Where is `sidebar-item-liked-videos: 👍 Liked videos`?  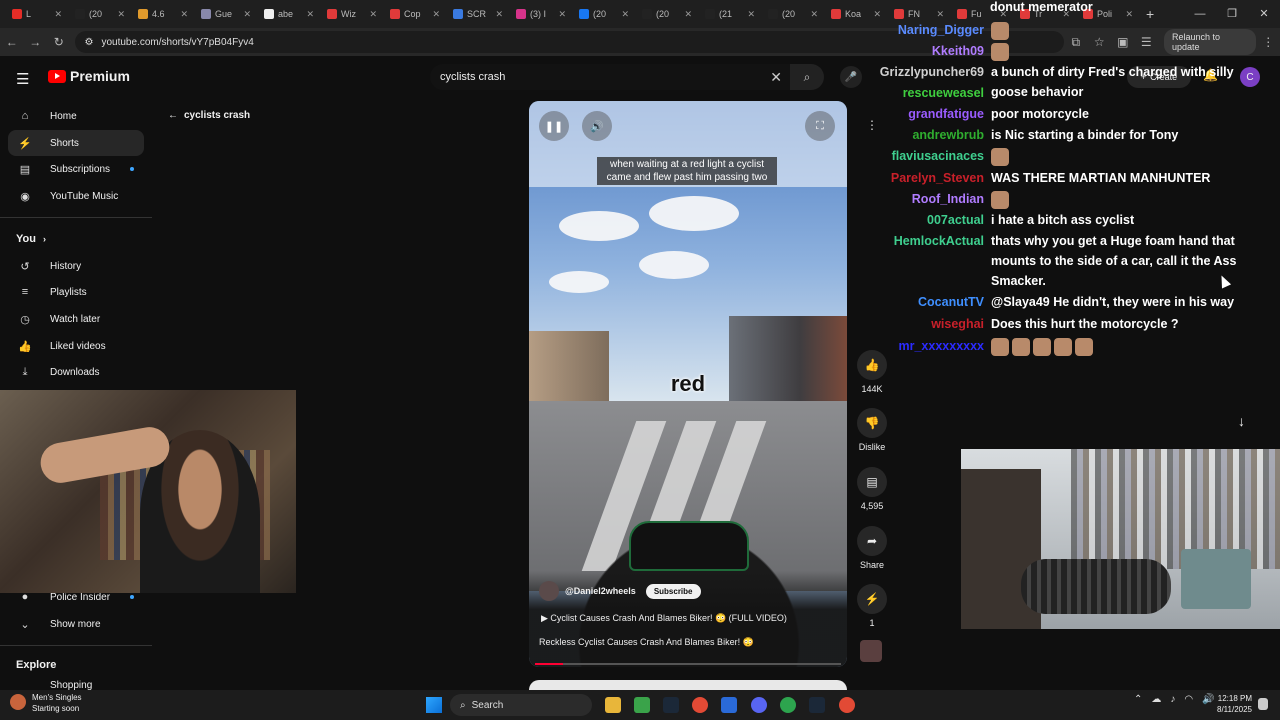 sidebar-item-liked-videos: 👍 Liked videos is located at coordinates (76, 346).